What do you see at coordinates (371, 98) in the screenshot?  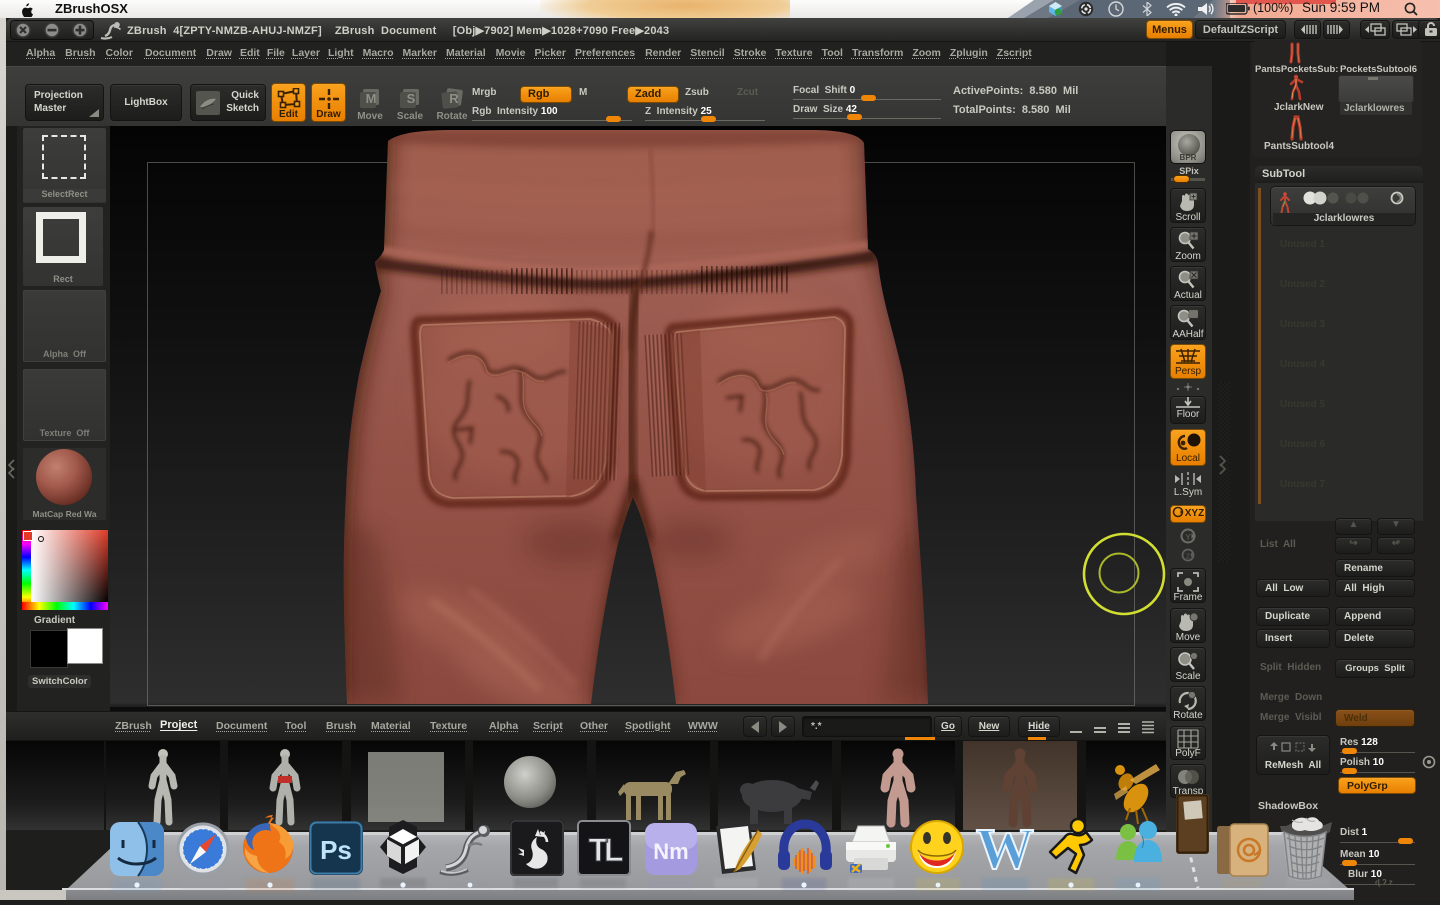 I see `svg-text: M` at bounding box center [371, 98].